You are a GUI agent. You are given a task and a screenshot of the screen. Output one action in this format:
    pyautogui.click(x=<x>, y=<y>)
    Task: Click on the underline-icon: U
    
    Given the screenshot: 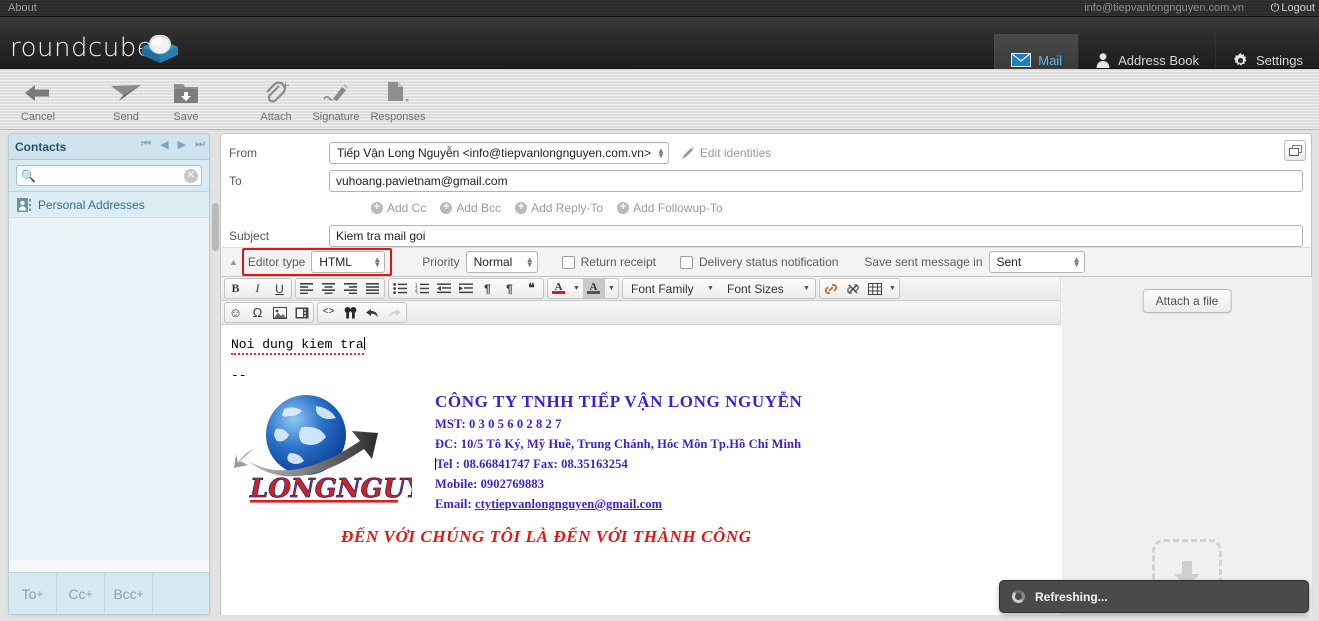 What is the action you would take?
    pyautogui.click(x=280, y=288)
    